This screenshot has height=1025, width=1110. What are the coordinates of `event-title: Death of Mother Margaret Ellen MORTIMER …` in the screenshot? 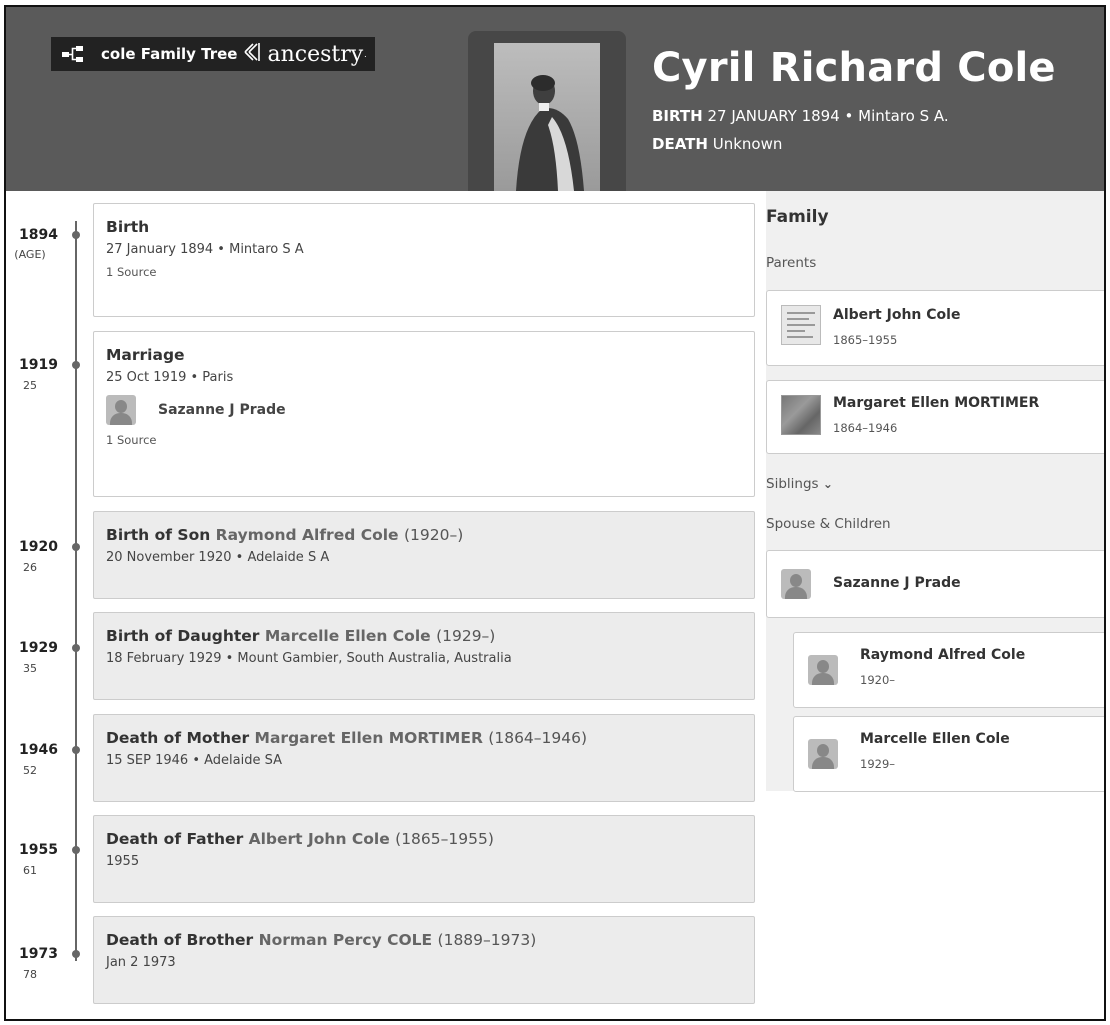 It's located at (424, 738).